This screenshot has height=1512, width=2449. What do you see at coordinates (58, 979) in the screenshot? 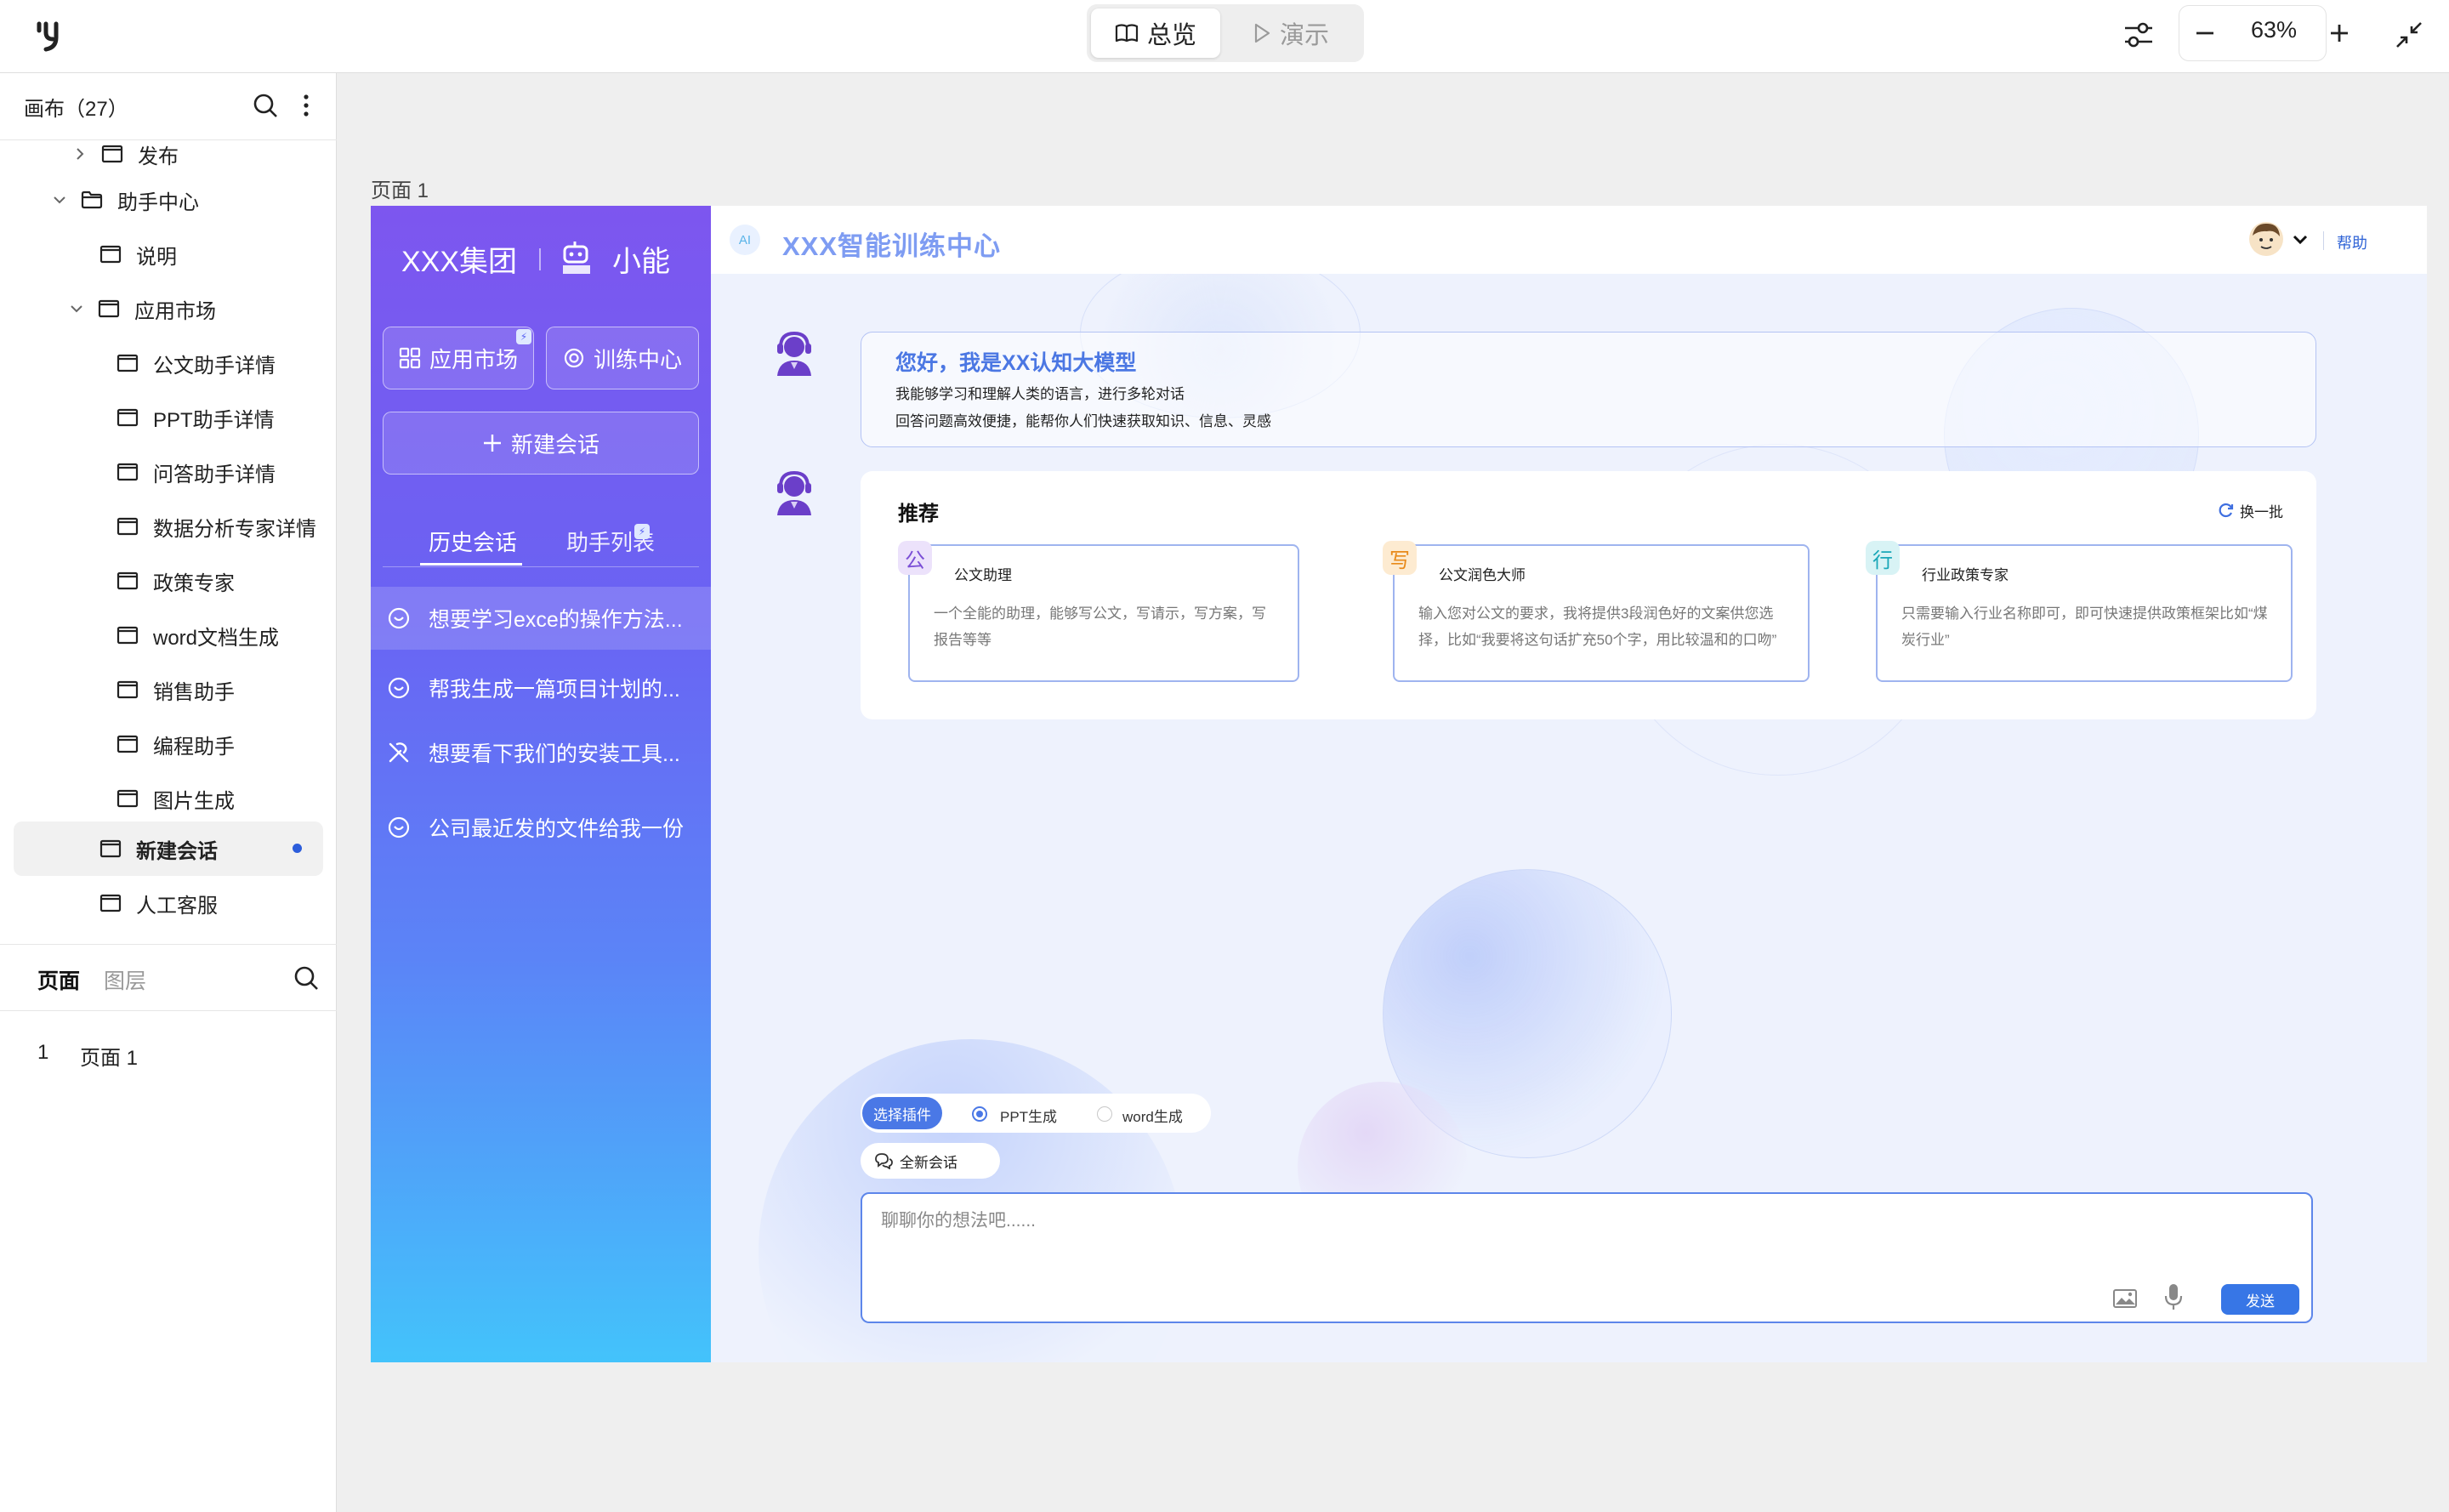
I see `tab-pages: 页面` at bounding box center [58, 979].